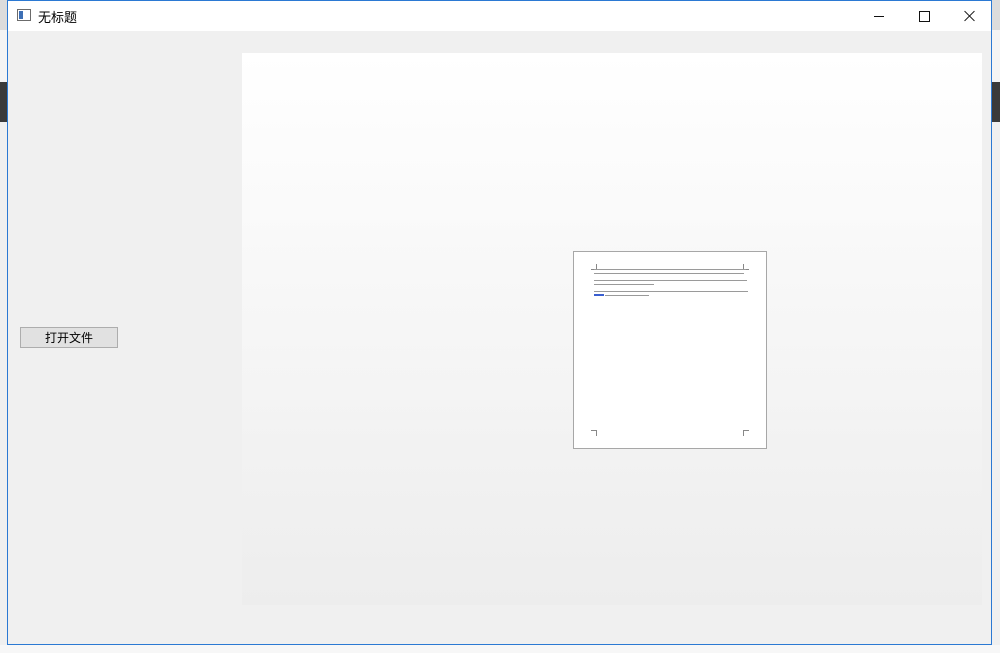 The width and height of the screenshot is (1000, 653). What do you see at coordinates (499, 16) in the screenshot?
I see `title-bar: 无标题` at bounding box center [499, 16].